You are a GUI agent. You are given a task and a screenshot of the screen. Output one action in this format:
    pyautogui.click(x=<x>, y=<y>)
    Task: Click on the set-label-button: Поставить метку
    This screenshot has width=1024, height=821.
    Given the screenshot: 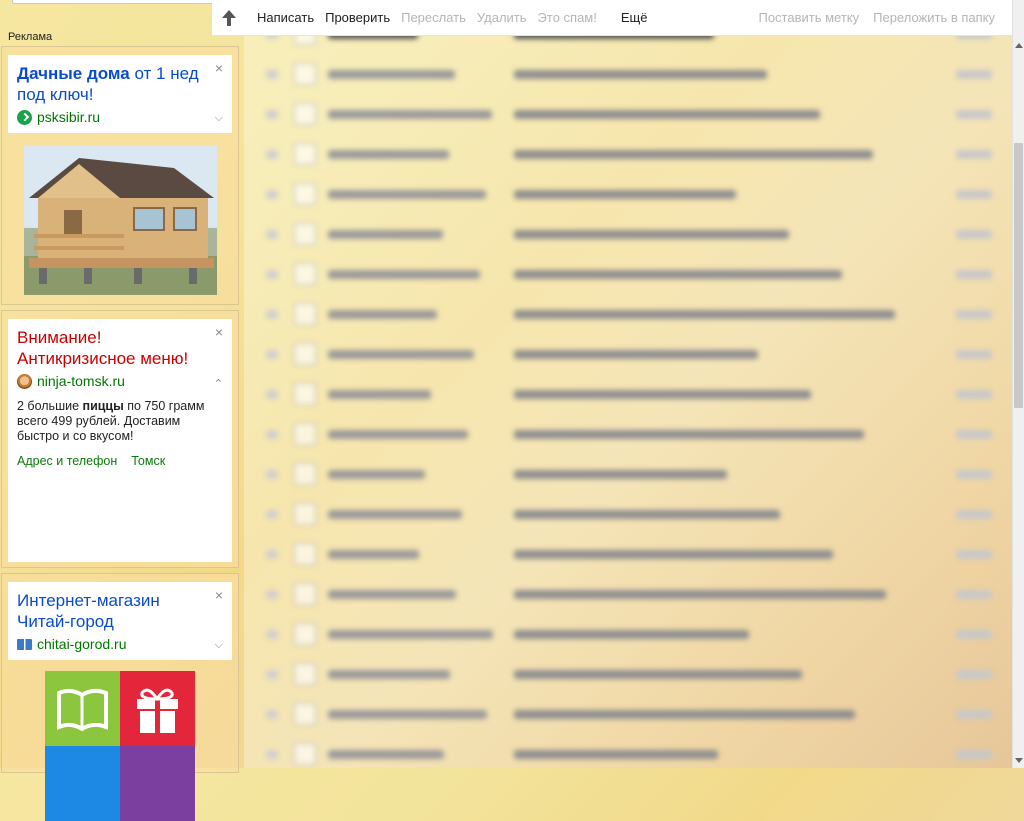 What is the action you would take?
    pyautogui.click(x=808, y=17)
    